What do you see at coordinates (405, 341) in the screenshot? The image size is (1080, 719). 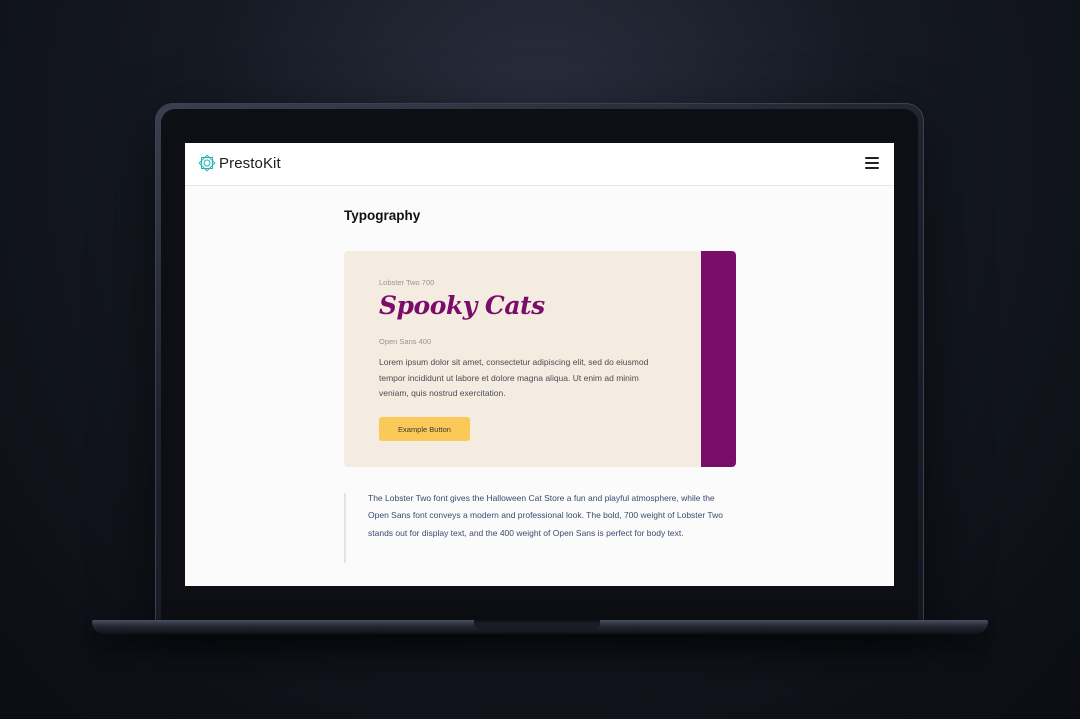 I see `body-font-label: Open Sans 400` at bounding box center [405, 341].